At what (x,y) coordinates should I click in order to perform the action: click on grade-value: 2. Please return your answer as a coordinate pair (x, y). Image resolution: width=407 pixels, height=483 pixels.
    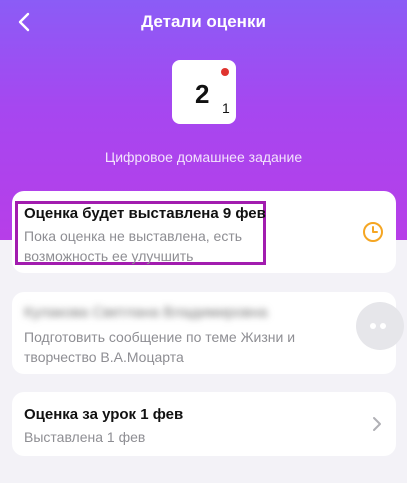
    Looking at the image, I should click on (202, 94).